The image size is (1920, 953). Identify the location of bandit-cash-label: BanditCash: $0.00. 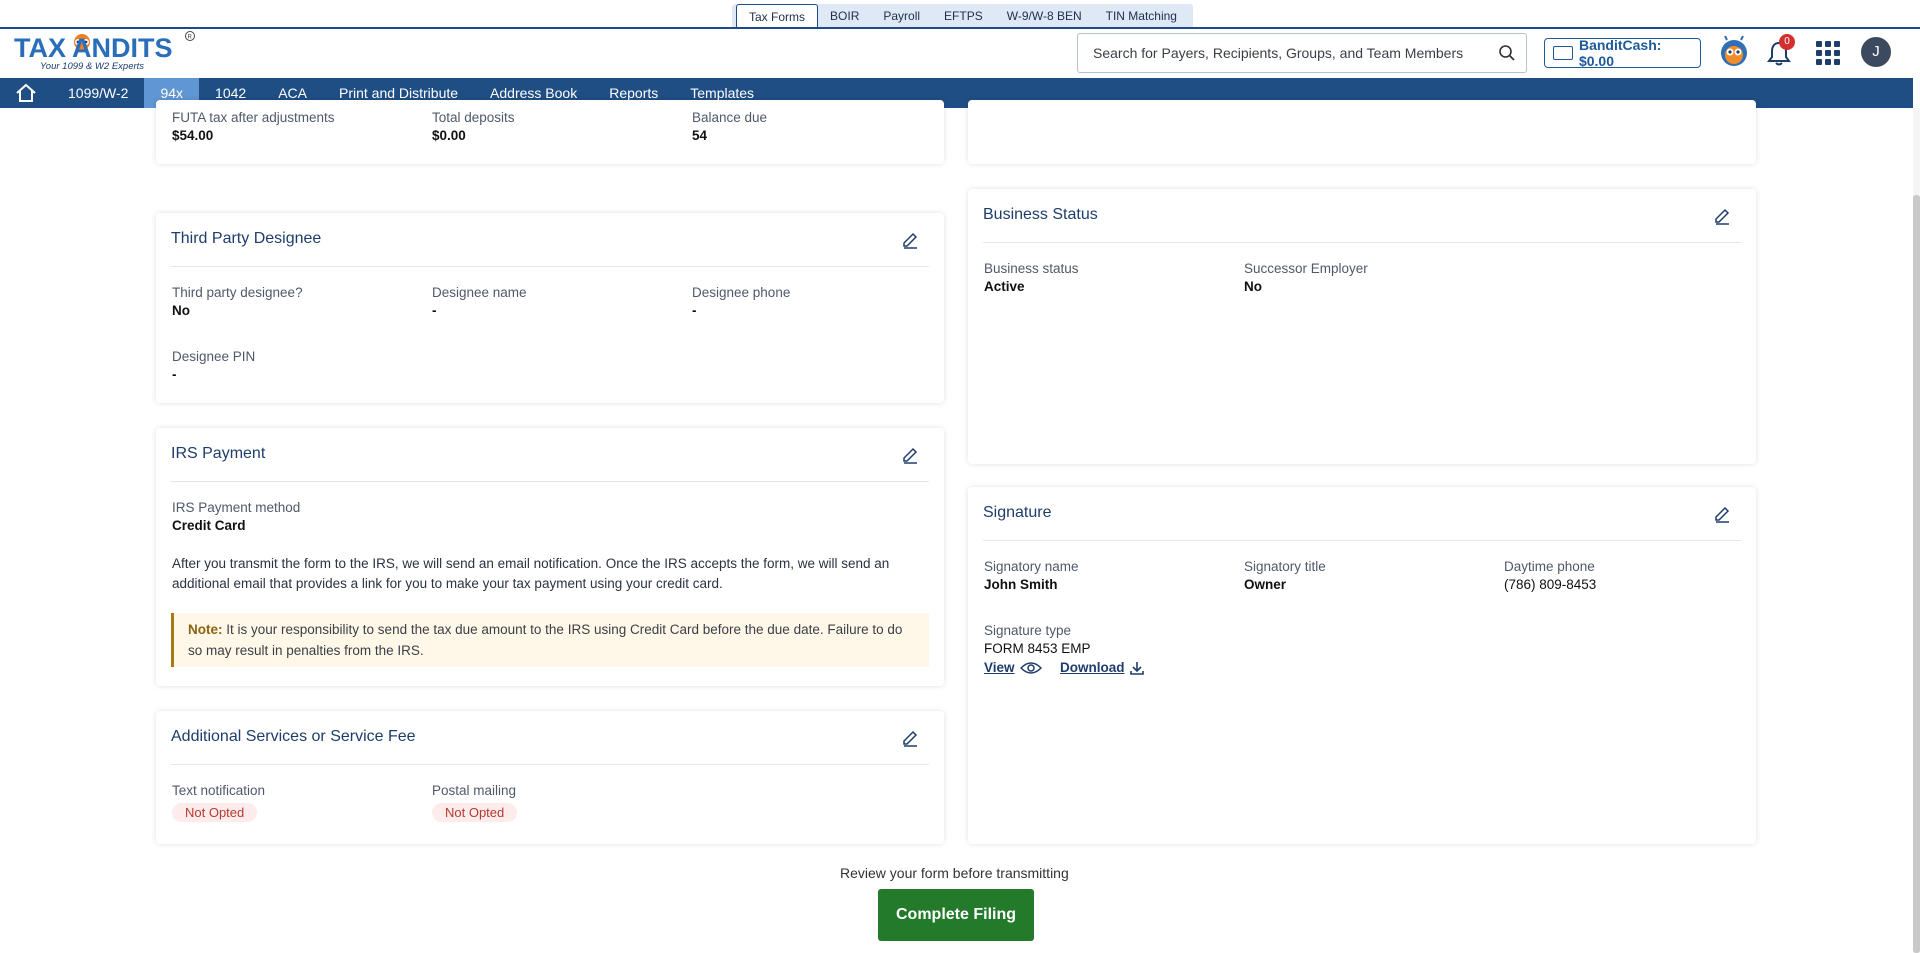
(1620, 53).